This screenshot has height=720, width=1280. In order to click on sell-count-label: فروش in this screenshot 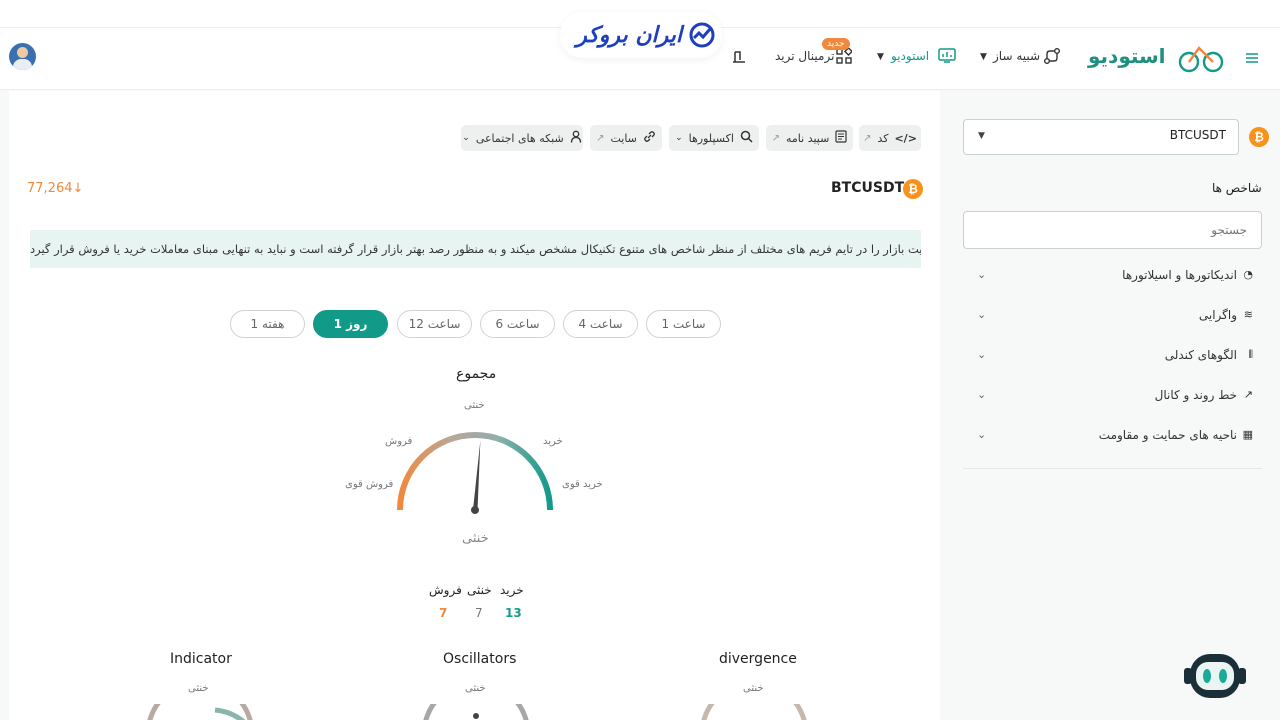, I will do `click(445, 590)`.